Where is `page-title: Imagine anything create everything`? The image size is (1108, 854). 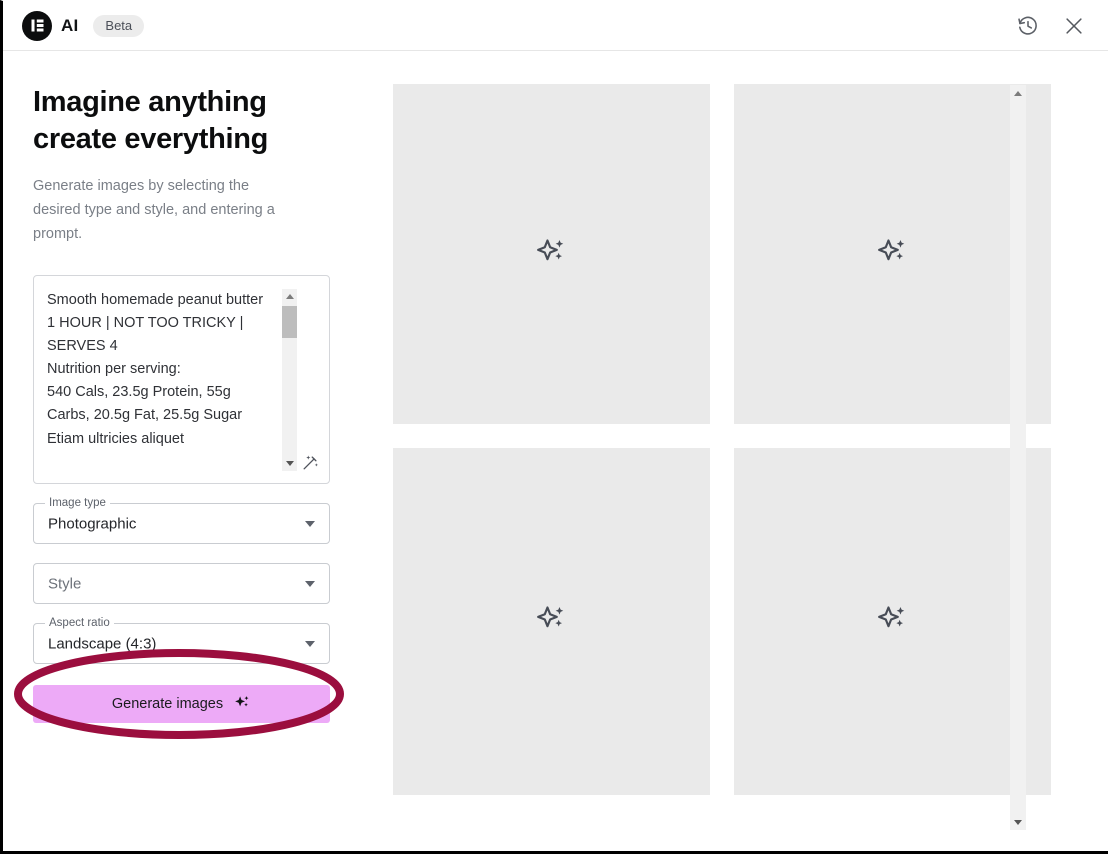
page-title: Imagine anything create everything is located at coordinates (183, 121).